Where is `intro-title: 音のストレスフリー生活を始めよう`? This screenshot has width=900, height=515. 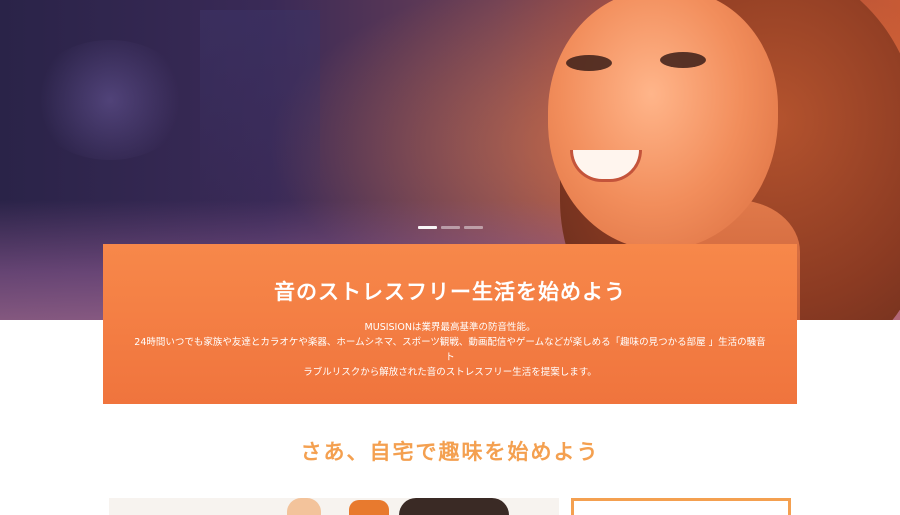 intro-title: 音のストレスフリー生活を始めよう is located at coordinates (450, 292).